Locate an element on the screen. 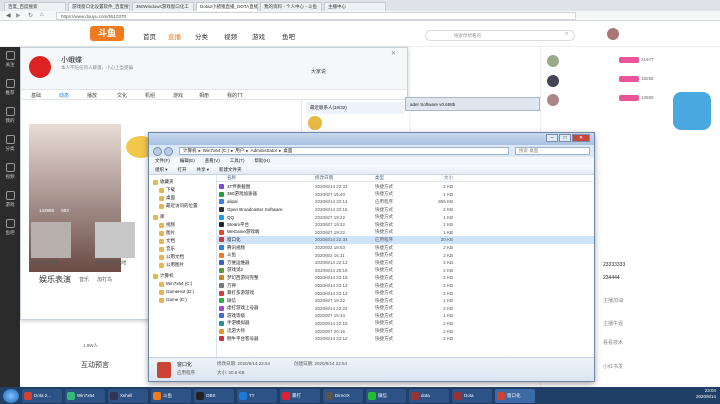  organize-button: 组织 ▾ is located at coordinates (161, 169).